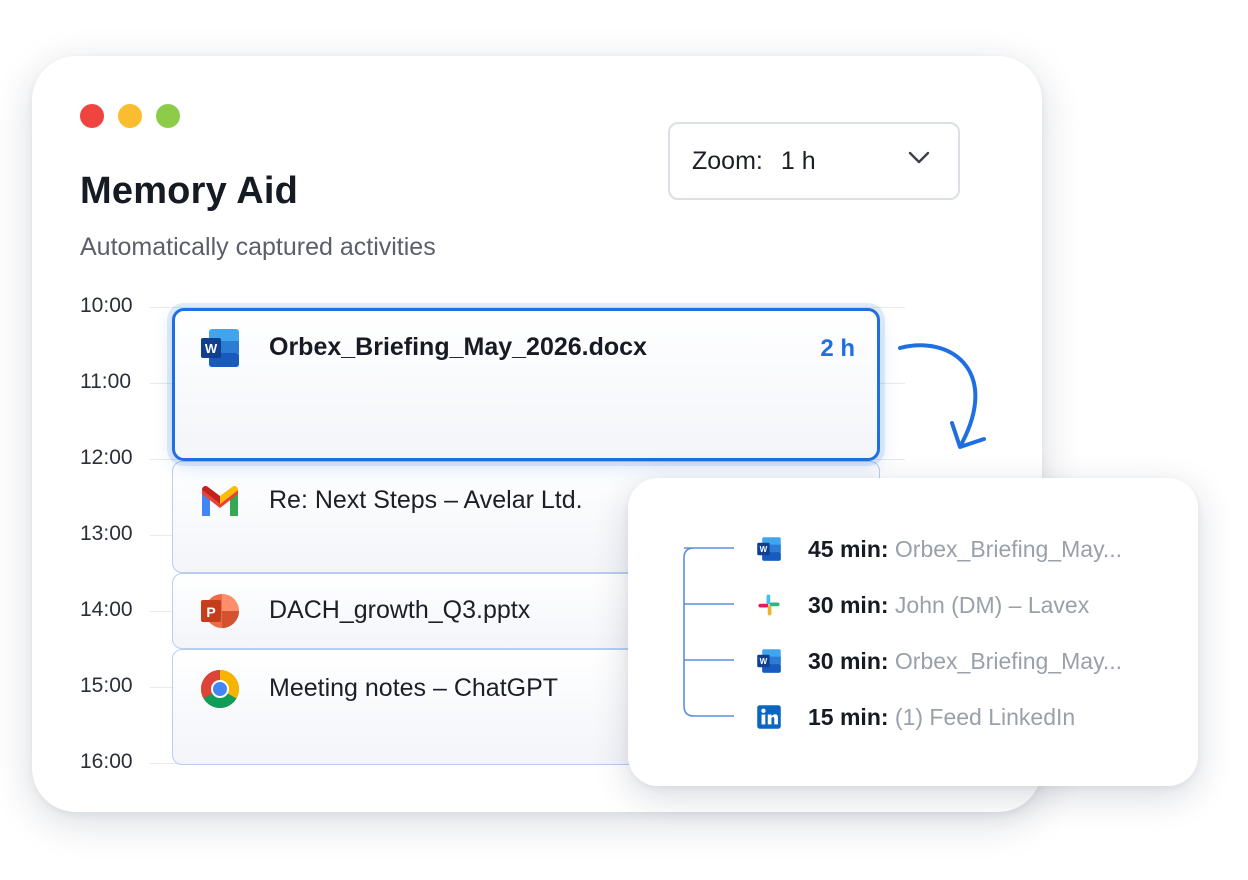 This screenshot has height=880, width=1248. I want to click on chevron-down-icon, so click(919, 157).